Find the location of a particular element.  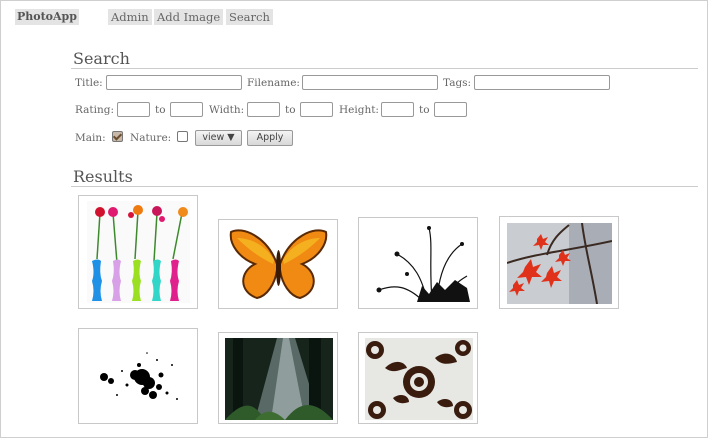

plant-silhouette-image is located at coordinates (418, 263).